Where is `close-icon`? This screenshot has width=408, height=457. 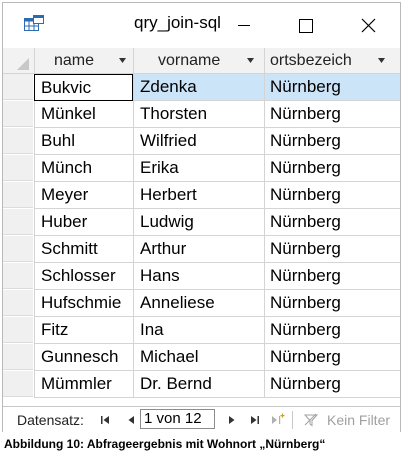 close-icon is located at coordinates (368, 25).